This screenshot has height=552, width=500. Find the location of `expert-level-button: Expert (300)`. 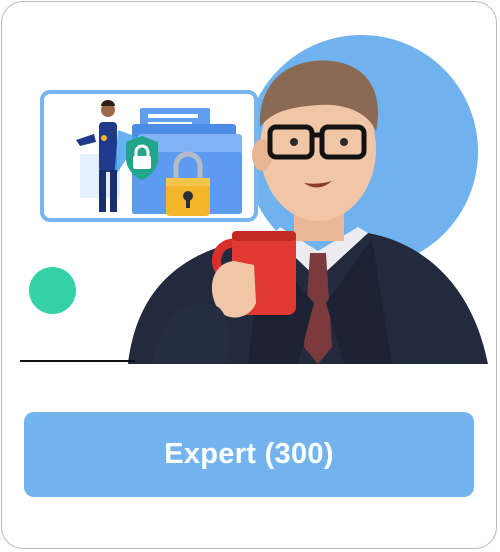

expert-level-button: Expert (300) is located at coordinates (249, 454).